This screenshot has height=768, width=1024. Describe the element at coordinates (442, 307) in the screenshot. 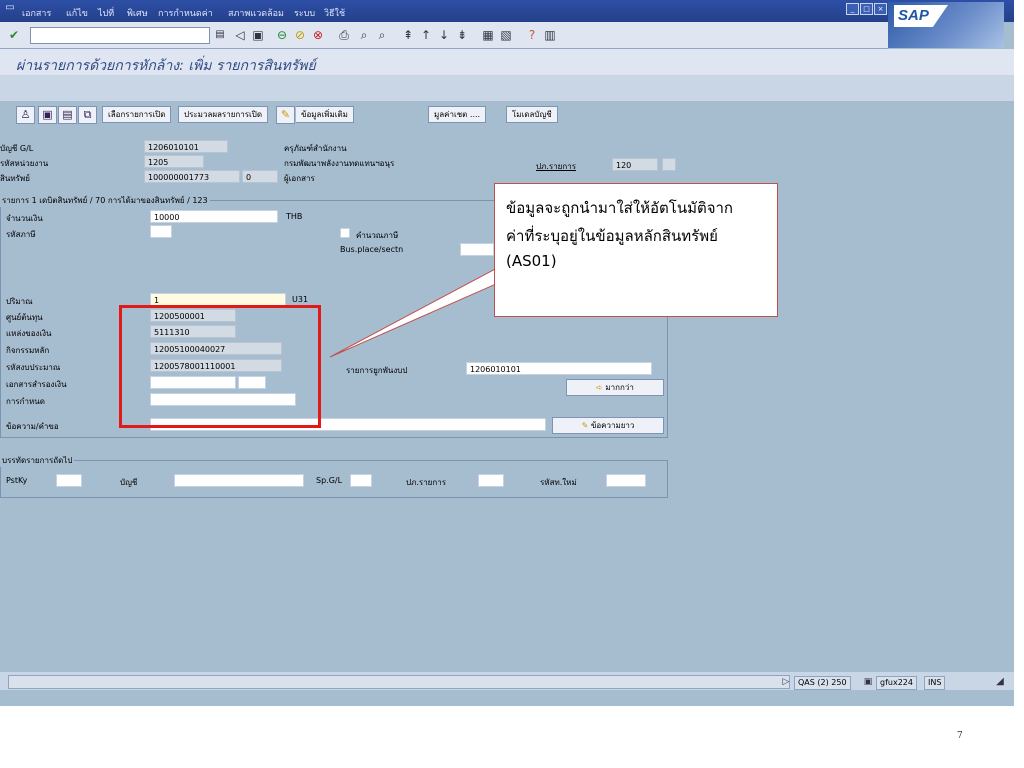

I see `callout-pointer` at that location.